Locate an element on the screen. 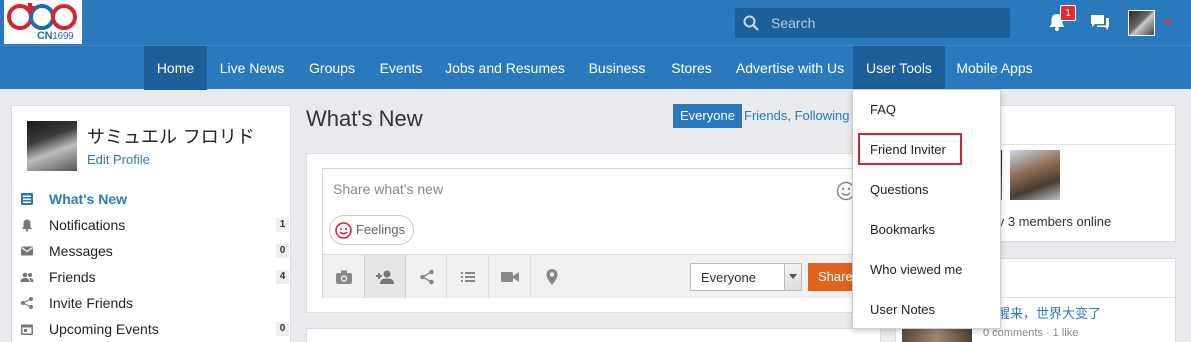 This screenshot has height=342, width=1191. feelings-smiley-icon is located at coordinates (343, 230).